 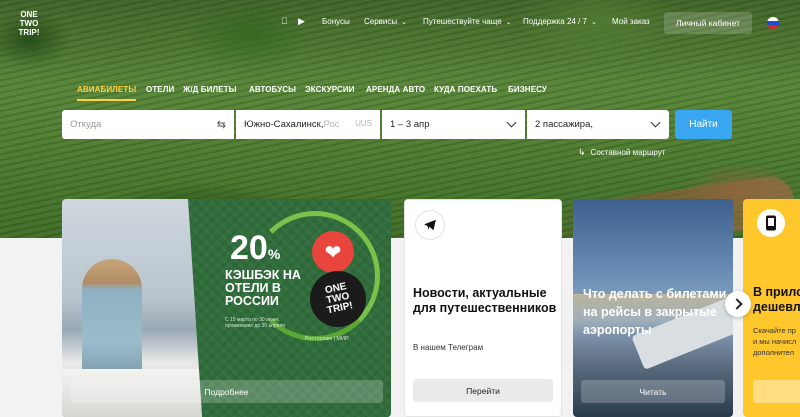 What do you see at coordinates (773, 23) in the screenshot?
I see `russia-flag-icon` at bounding box center [773, 23].